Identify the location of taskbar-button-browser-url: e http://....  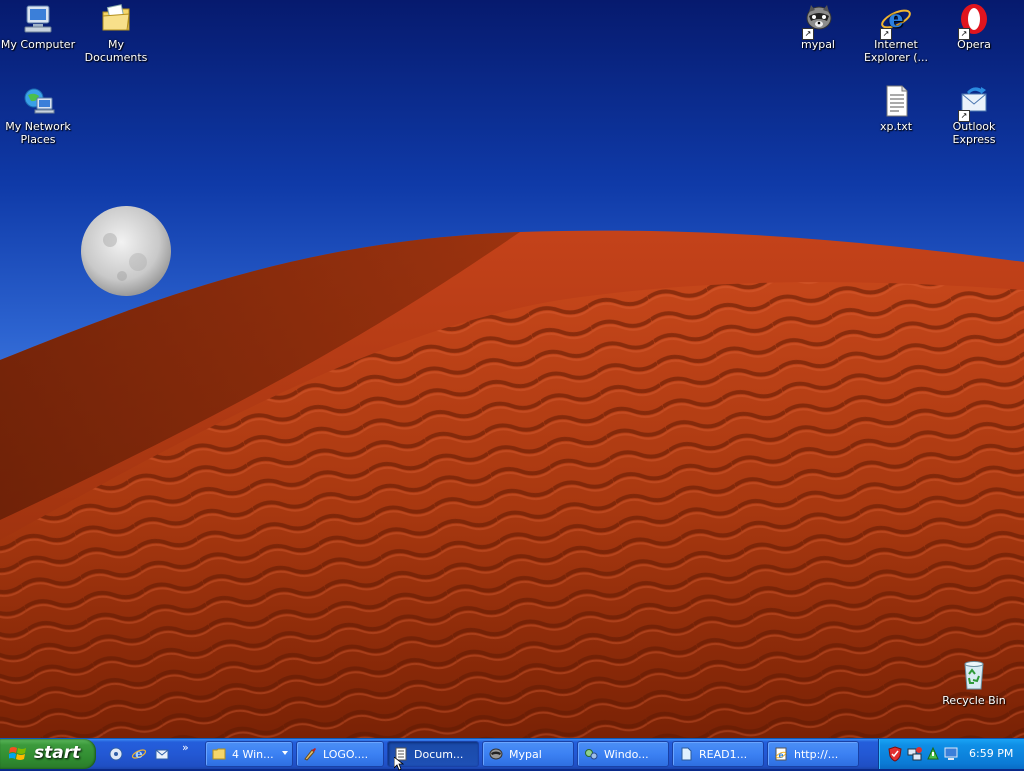
(813, 754).